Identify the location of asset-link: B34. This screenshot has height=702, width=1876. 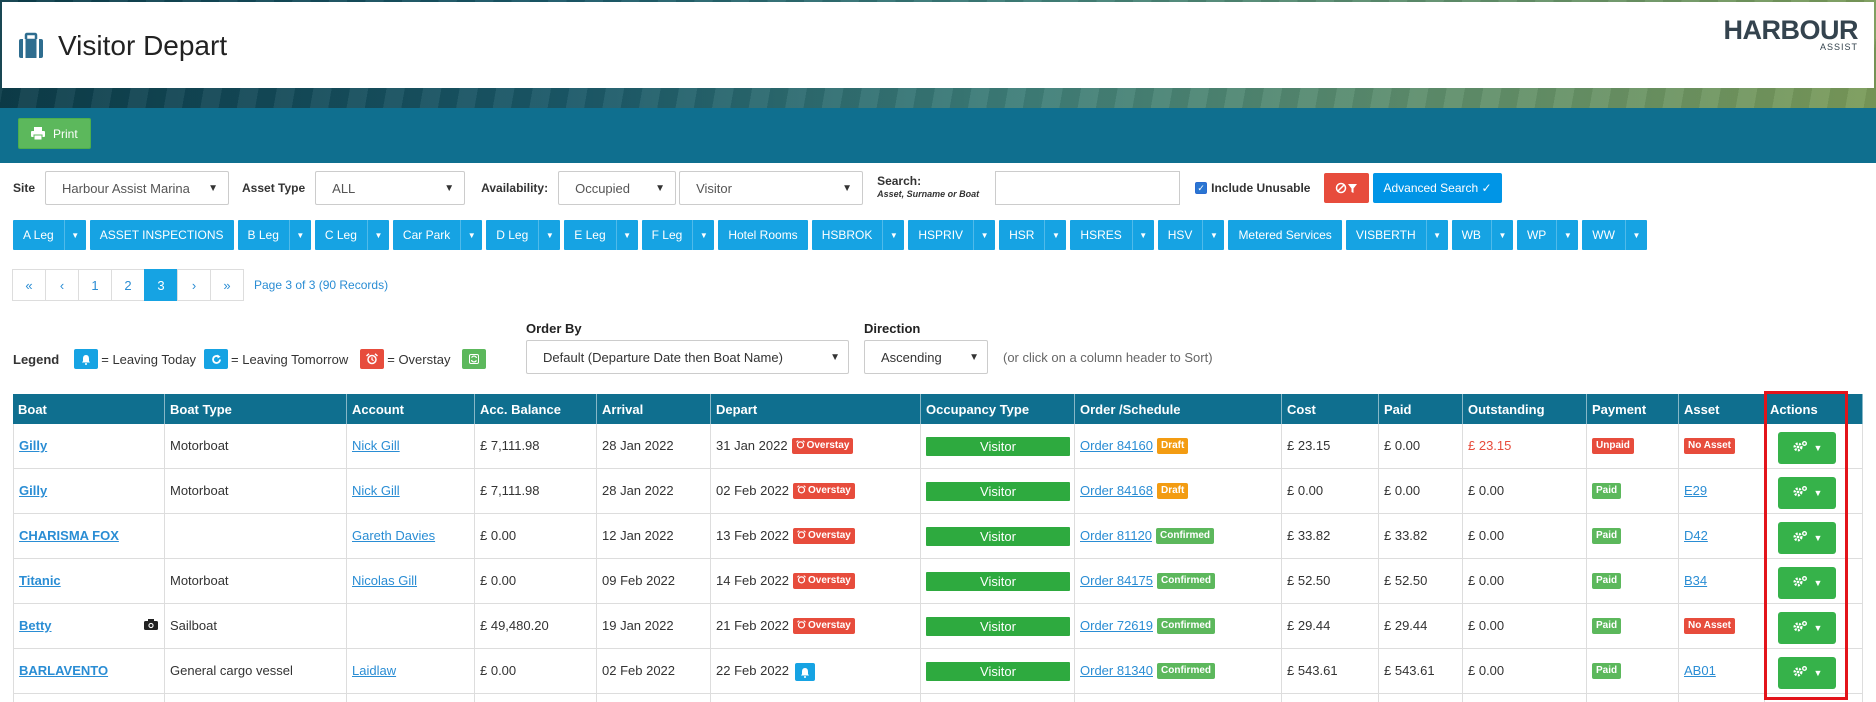
(1695, 580).